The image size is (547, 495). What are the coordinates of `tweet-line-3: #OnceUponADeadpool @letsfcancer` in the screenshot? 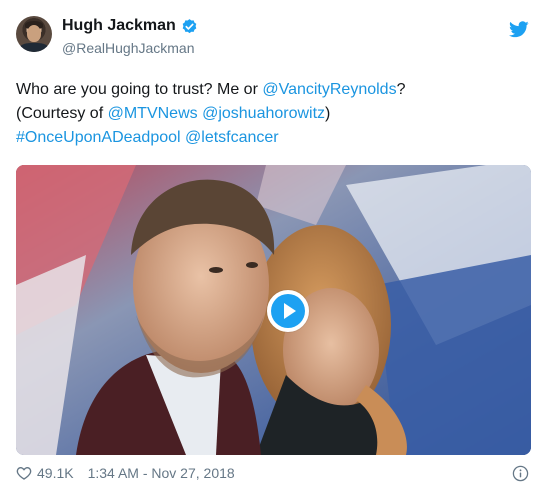 It's located at (273, 138).